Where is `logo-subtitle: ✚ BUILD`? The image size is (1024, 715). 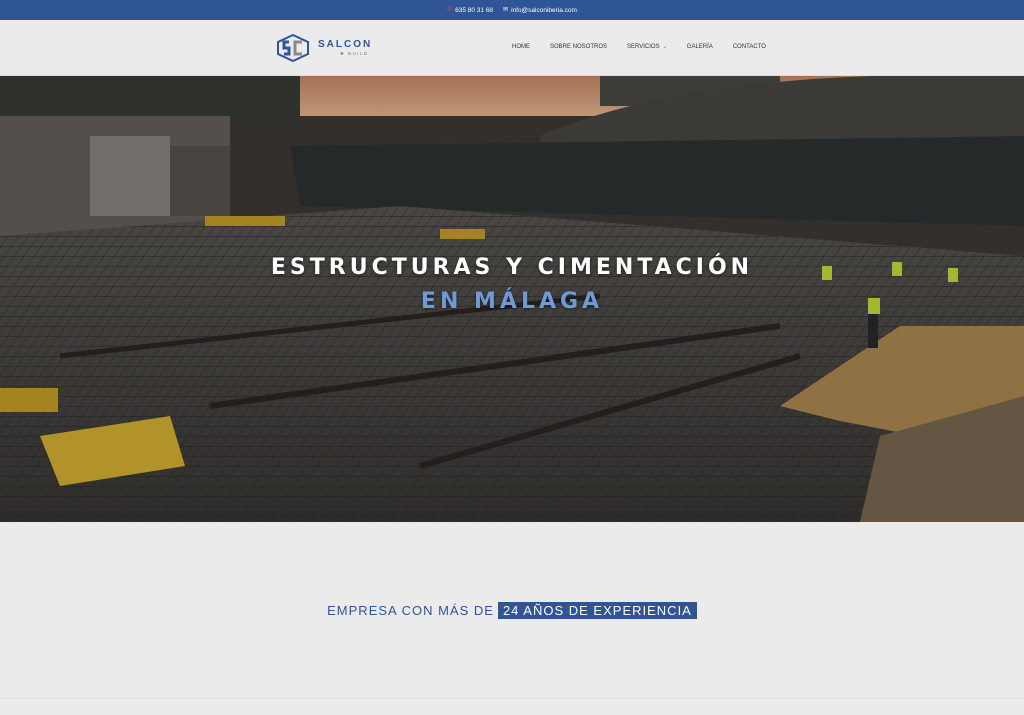
logo-subtitle: ✚ BUILD is located at coordinates (354, 53).